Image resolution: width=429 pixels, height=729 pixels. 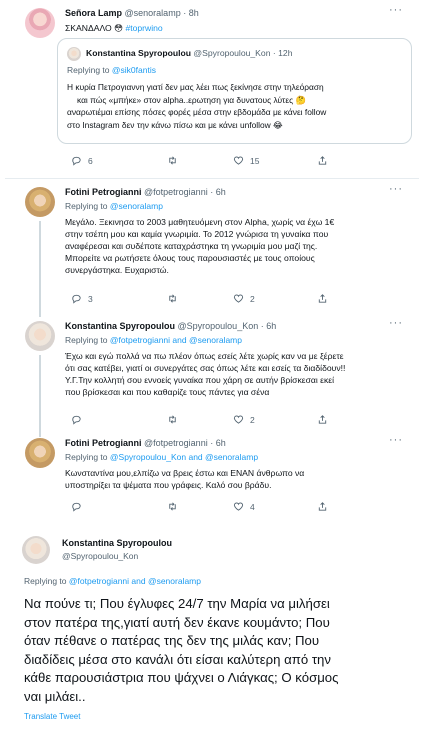 What do you see at coordinates (232, 53) in the screenshot?
I see `quote-author-handle: @Spyropoulou_Kon` at bounding box center [232, 53].